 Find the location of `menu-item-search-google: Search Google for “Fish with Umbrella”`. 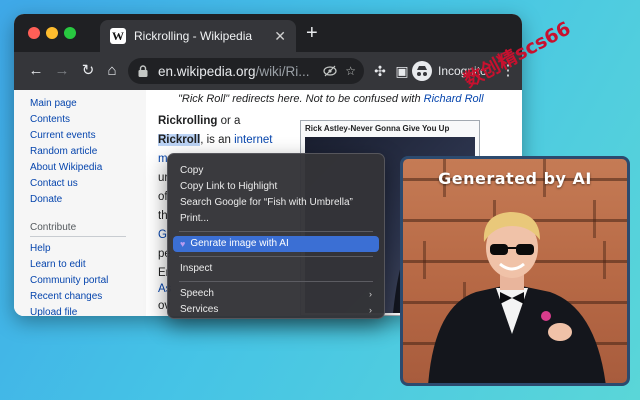

menu-item-search-google: Search Google for “Fish with Umbrella” is located at coordinates (276, 203).